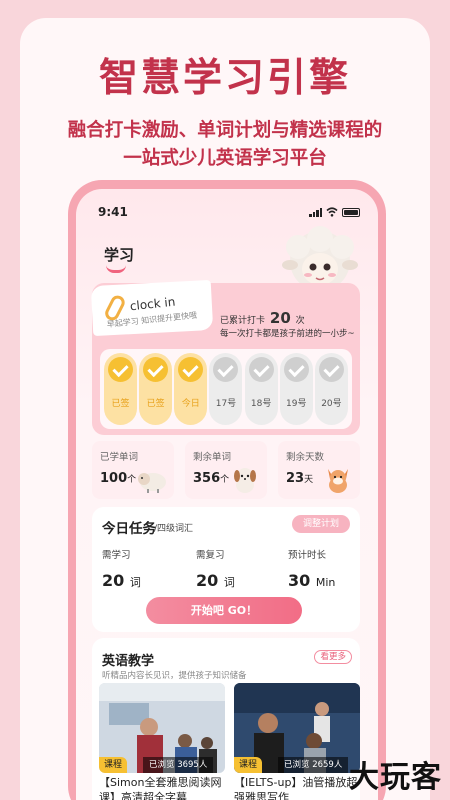 The height and width of the screenshot is (800, 450). What do you see at coordinates (243, 321) in the screenshot?
I see `checkin-total-prefix: 已累计打卡` at bounding box center [243, 321].